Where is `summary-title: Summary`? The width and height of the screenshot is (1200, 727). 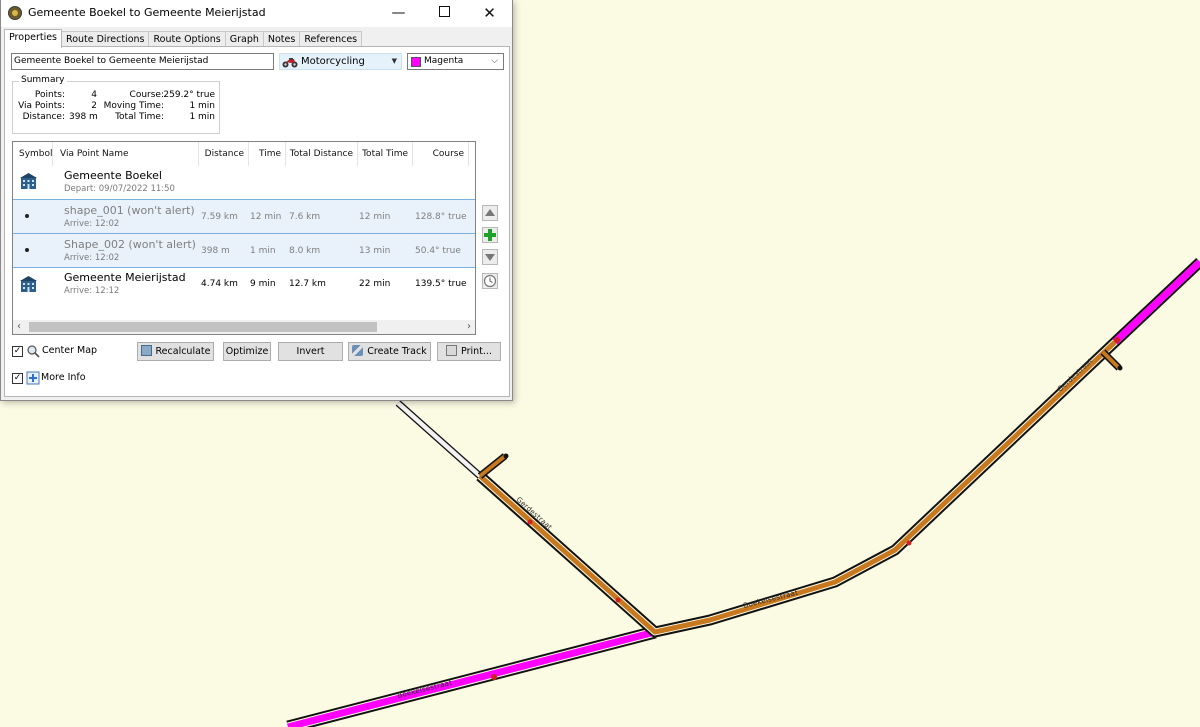 summary-title: Summary is located at coordinates (43, 80).